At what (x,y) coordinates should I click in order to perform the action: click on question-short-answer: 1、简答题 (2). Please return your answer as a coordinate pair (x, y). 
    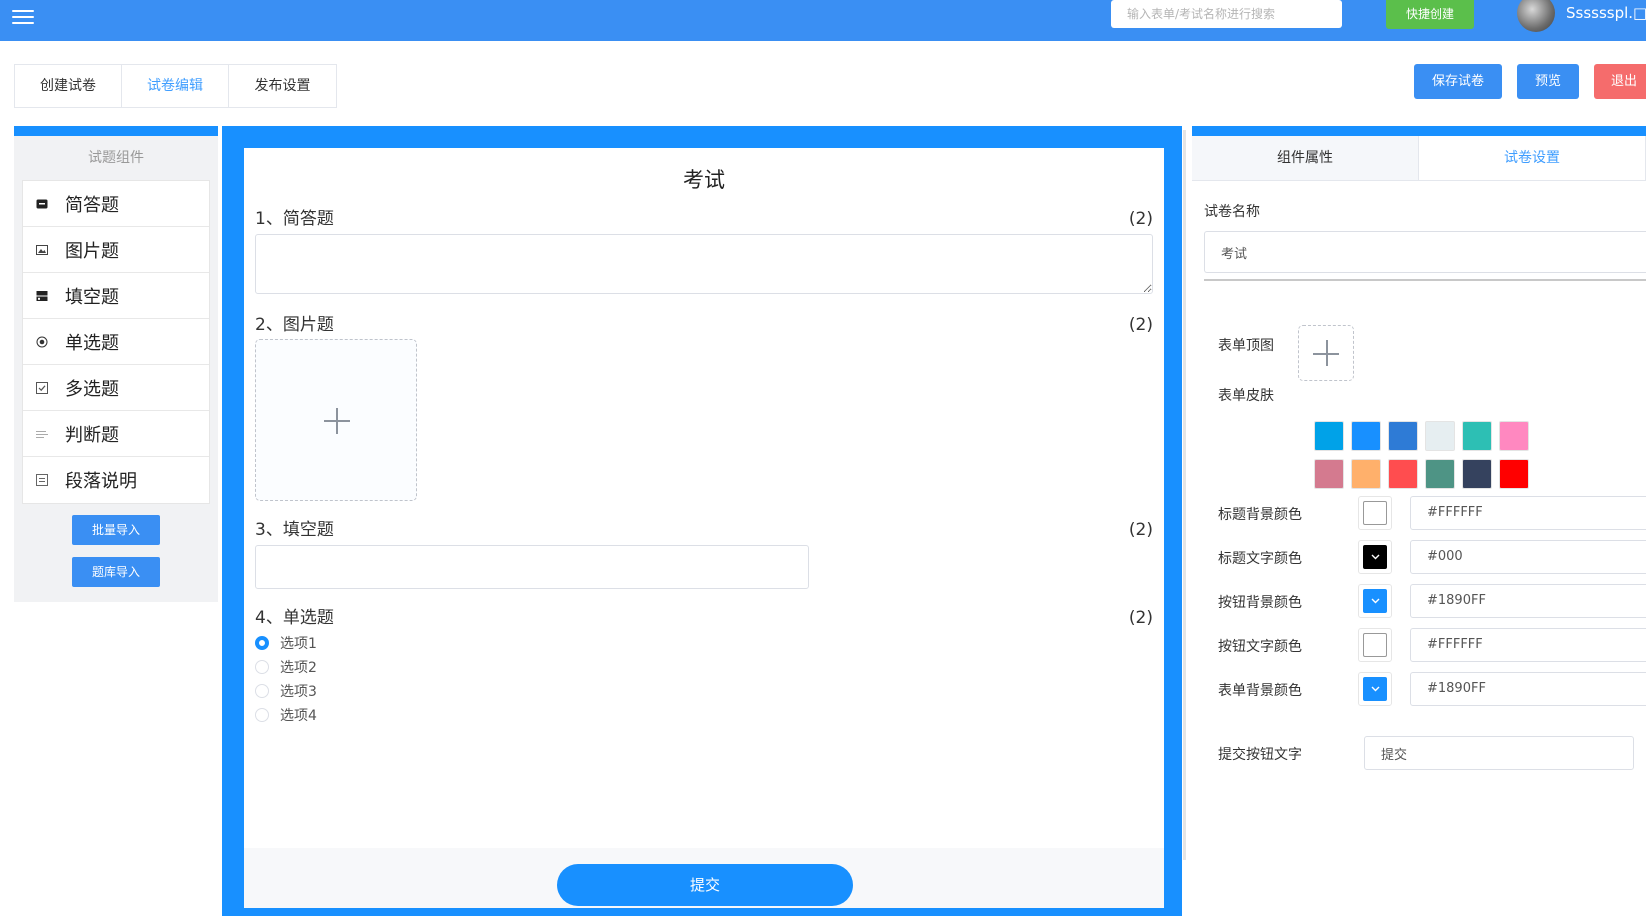
    Looking at the image, I should click on (704, 252).